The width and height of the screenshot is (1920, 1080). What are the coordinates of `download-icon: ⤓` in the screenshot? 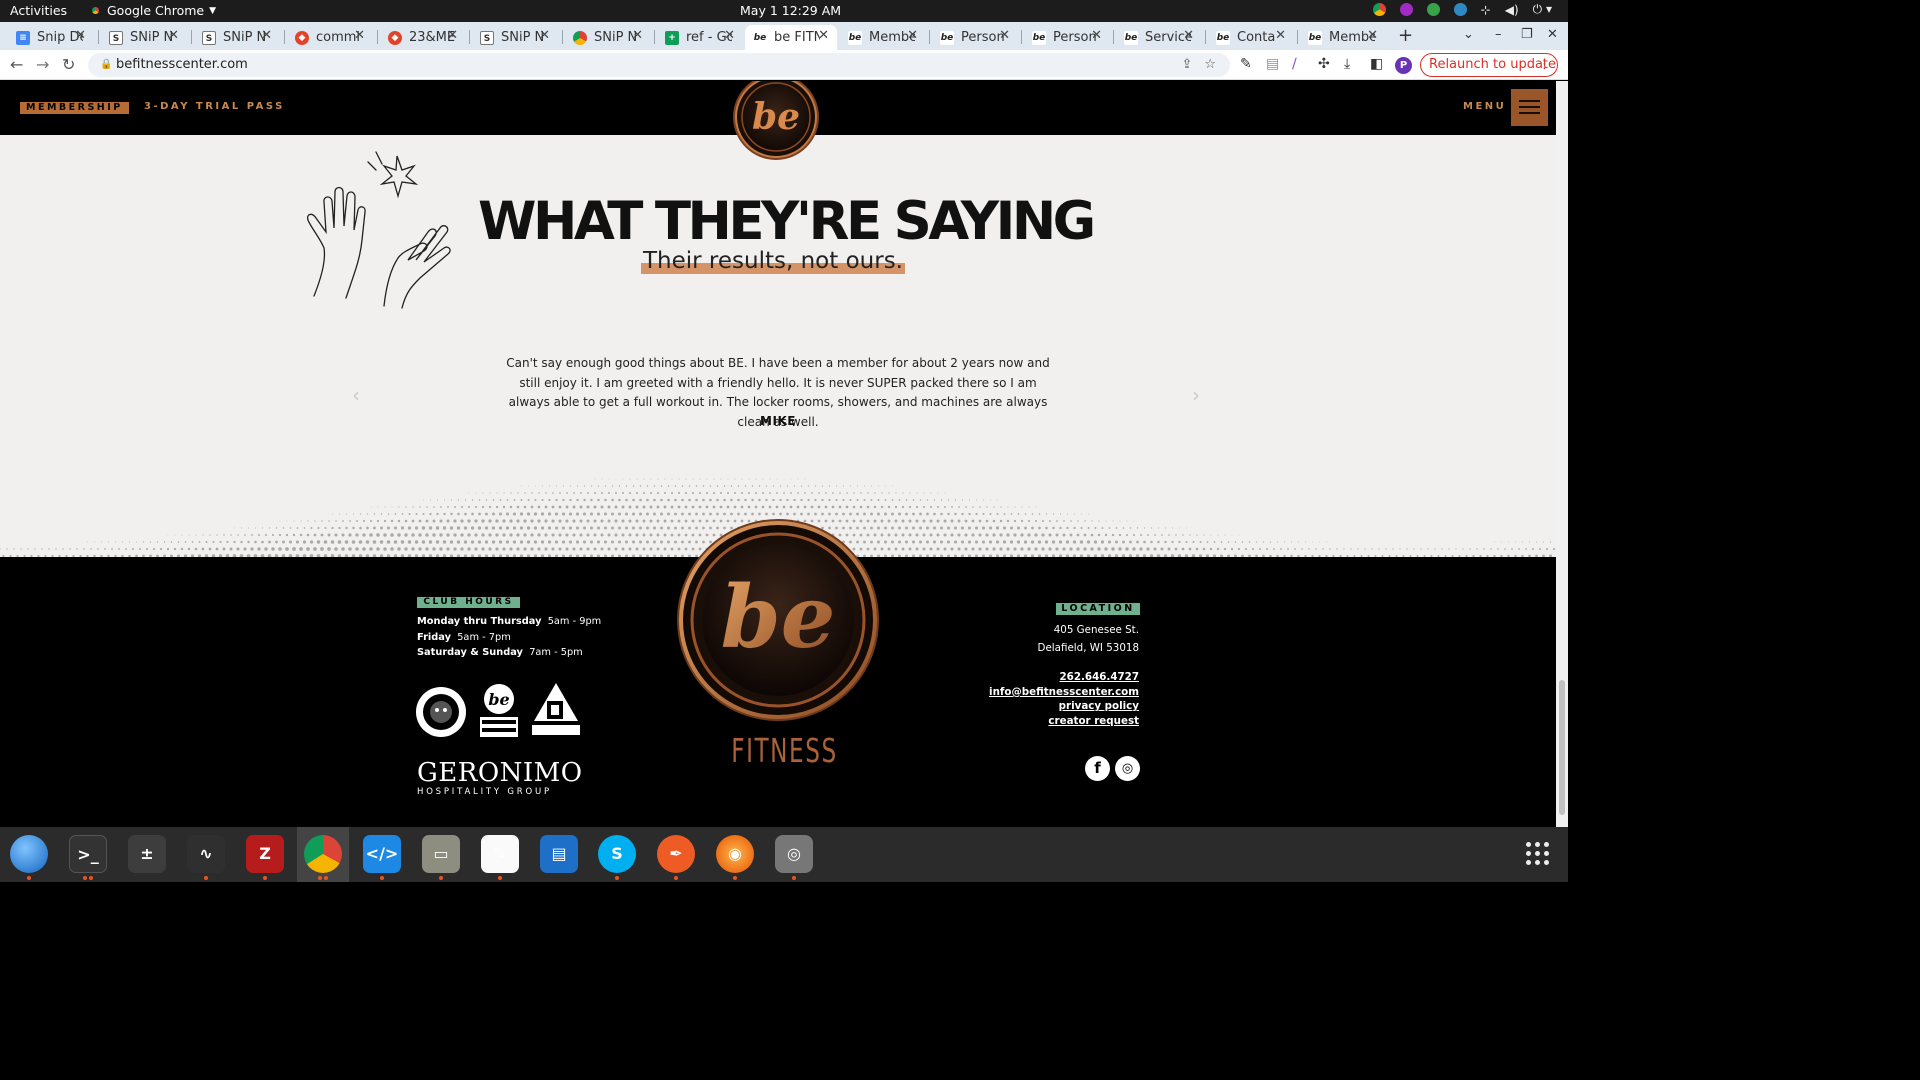 It's located at (1347, 64).